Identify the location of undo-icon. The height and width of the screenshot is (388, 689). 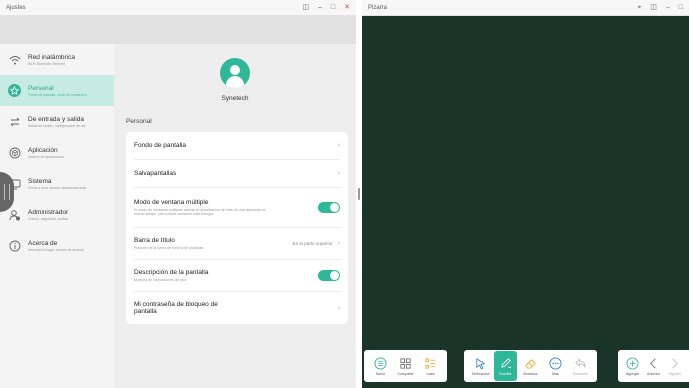
(581, 363).